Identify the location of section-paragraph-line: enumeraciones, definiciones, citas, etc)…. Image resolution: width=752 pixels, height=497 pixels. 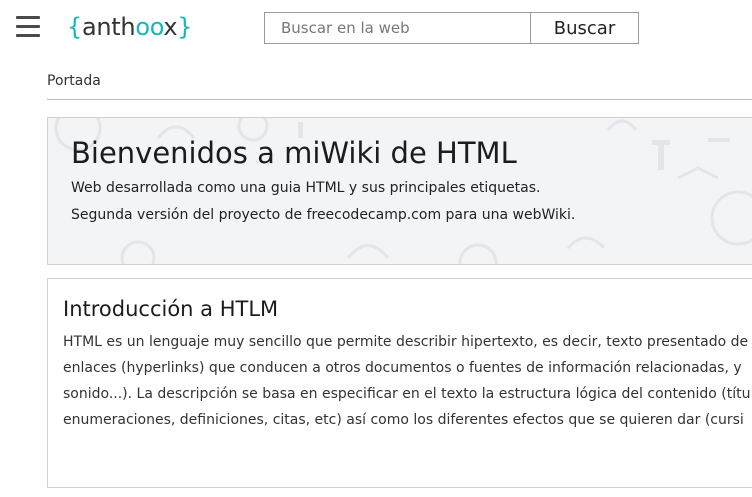
(403, 420).